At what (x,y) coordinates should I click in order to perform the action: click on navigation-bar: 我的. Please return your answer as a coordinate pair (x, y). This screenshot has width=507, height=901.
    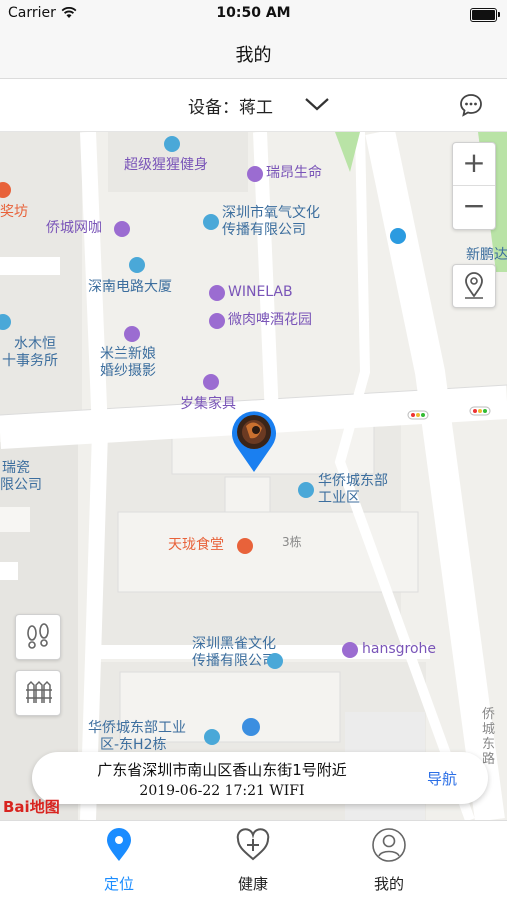
    Looking at the image, I should click on (253, 53).